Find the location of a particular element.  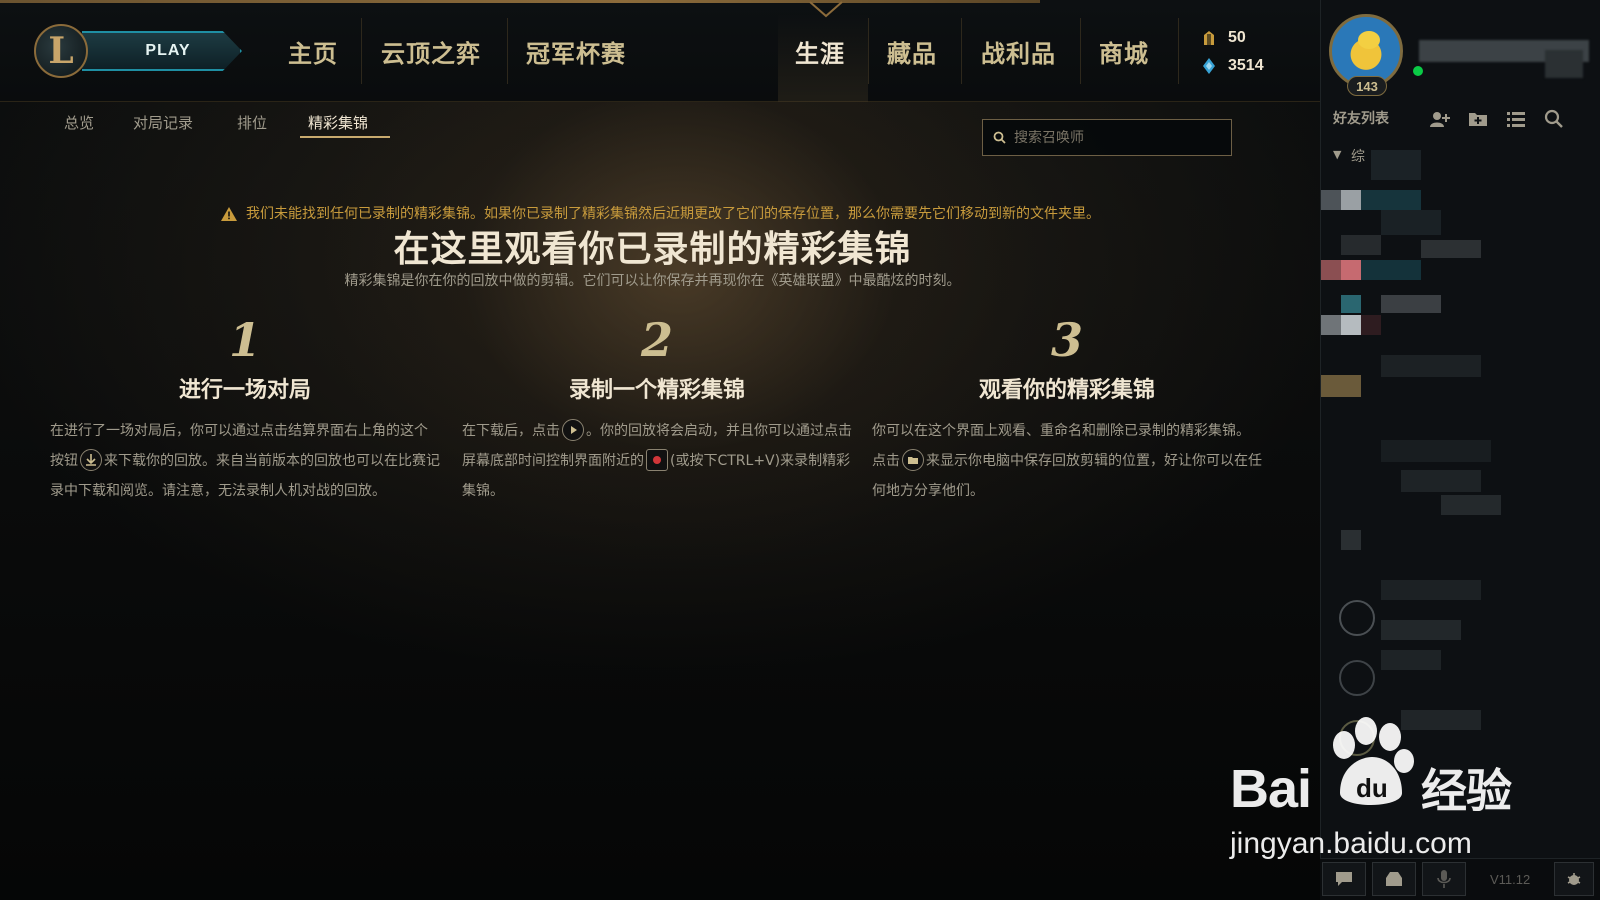

inbox-icon is located at coordinates (1394, 879).